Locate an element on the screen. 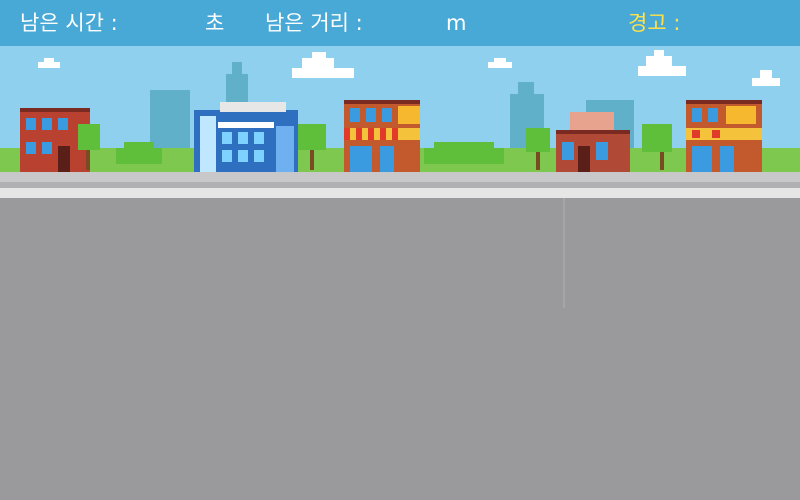 The height and width of the screenshot is (500, 800). warning-label: 경고 : is located at coordinates (654, 23).